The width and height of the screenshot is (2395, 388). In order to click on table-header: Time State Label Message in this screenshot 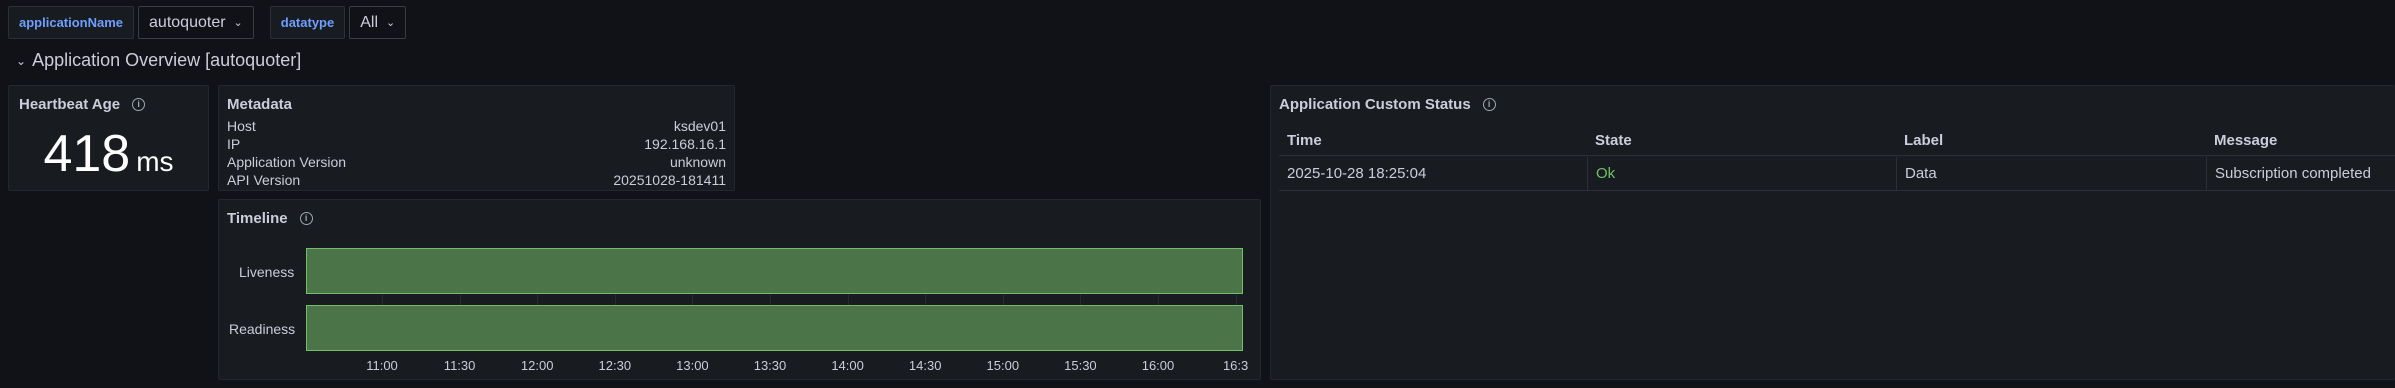, I will do `click(1837, 141)`.